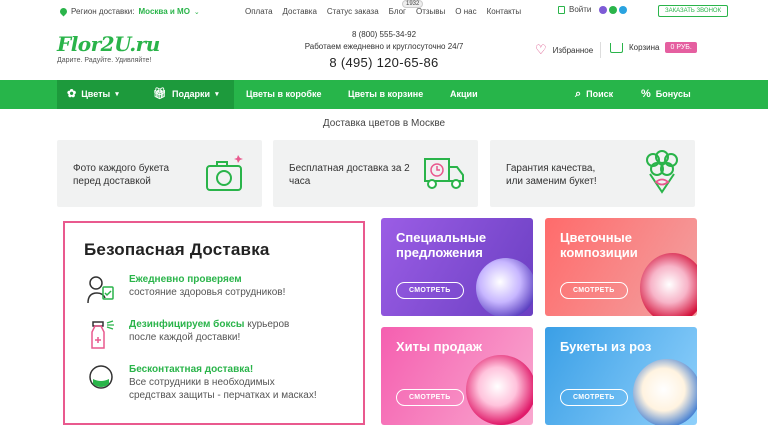  I want to click on heart-icon: ♡, so click(541, 49).